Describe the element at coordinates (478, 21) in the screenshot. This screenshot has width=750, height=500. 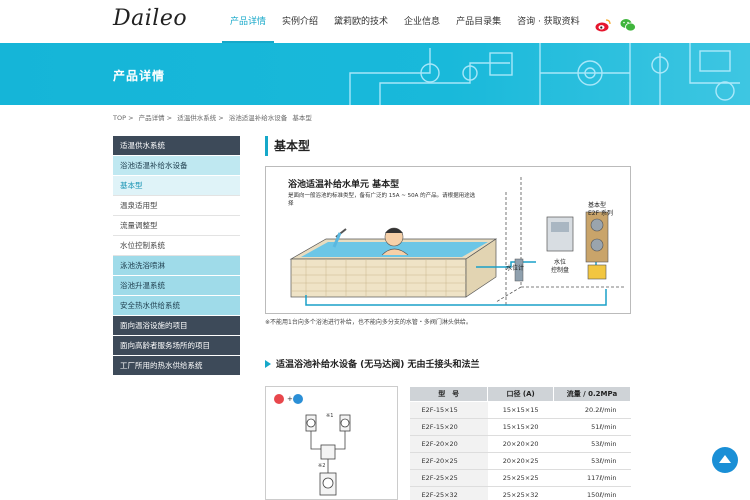
I see `nav-item-4: 产品目录集` at that location.